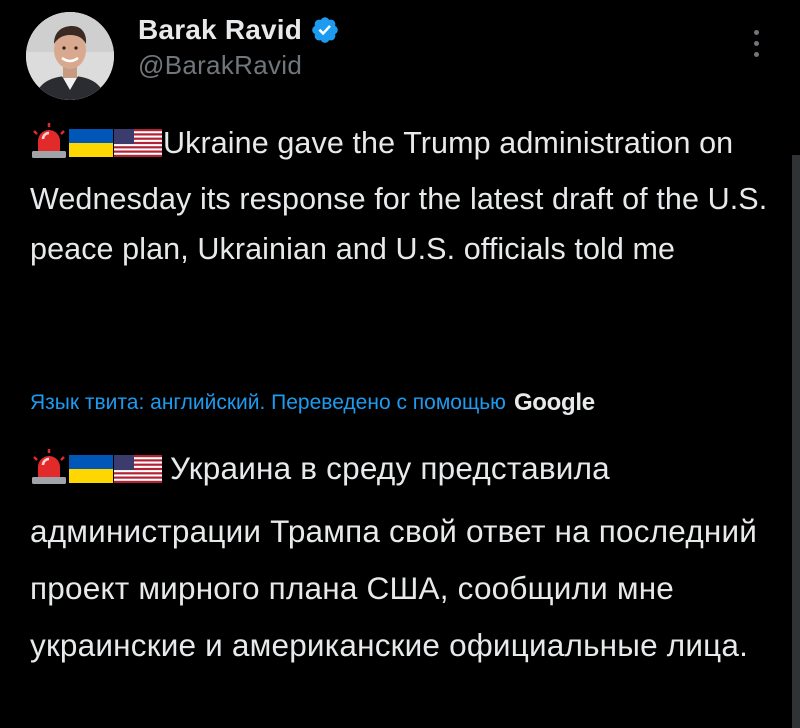  I want to click on author-display-name: Barak Ravid, so click(220, 30).